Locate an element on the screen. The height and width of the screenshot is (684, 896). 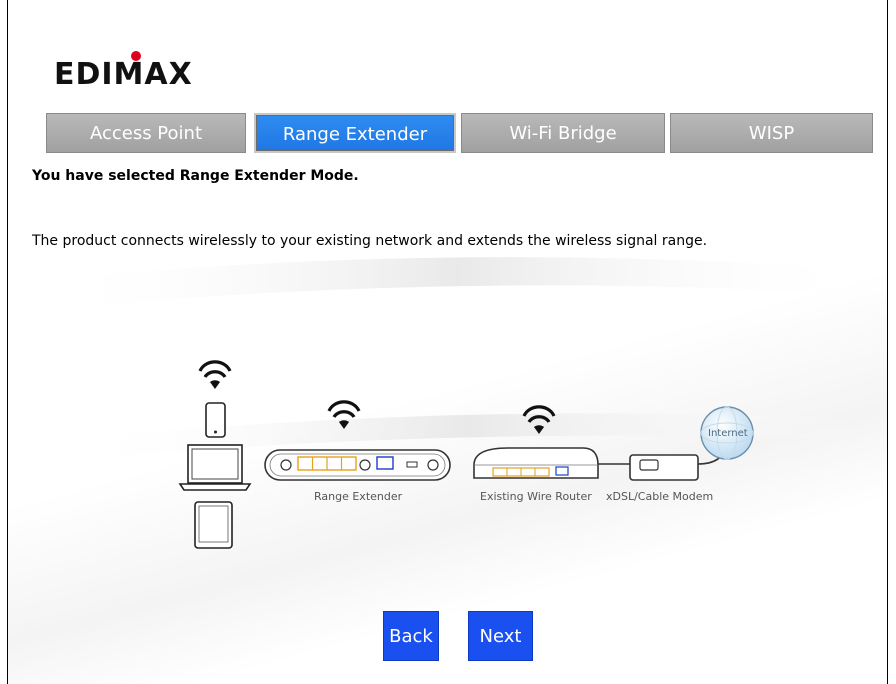
tab-range-extender: Range Extender is located at coordinates (355, 133).